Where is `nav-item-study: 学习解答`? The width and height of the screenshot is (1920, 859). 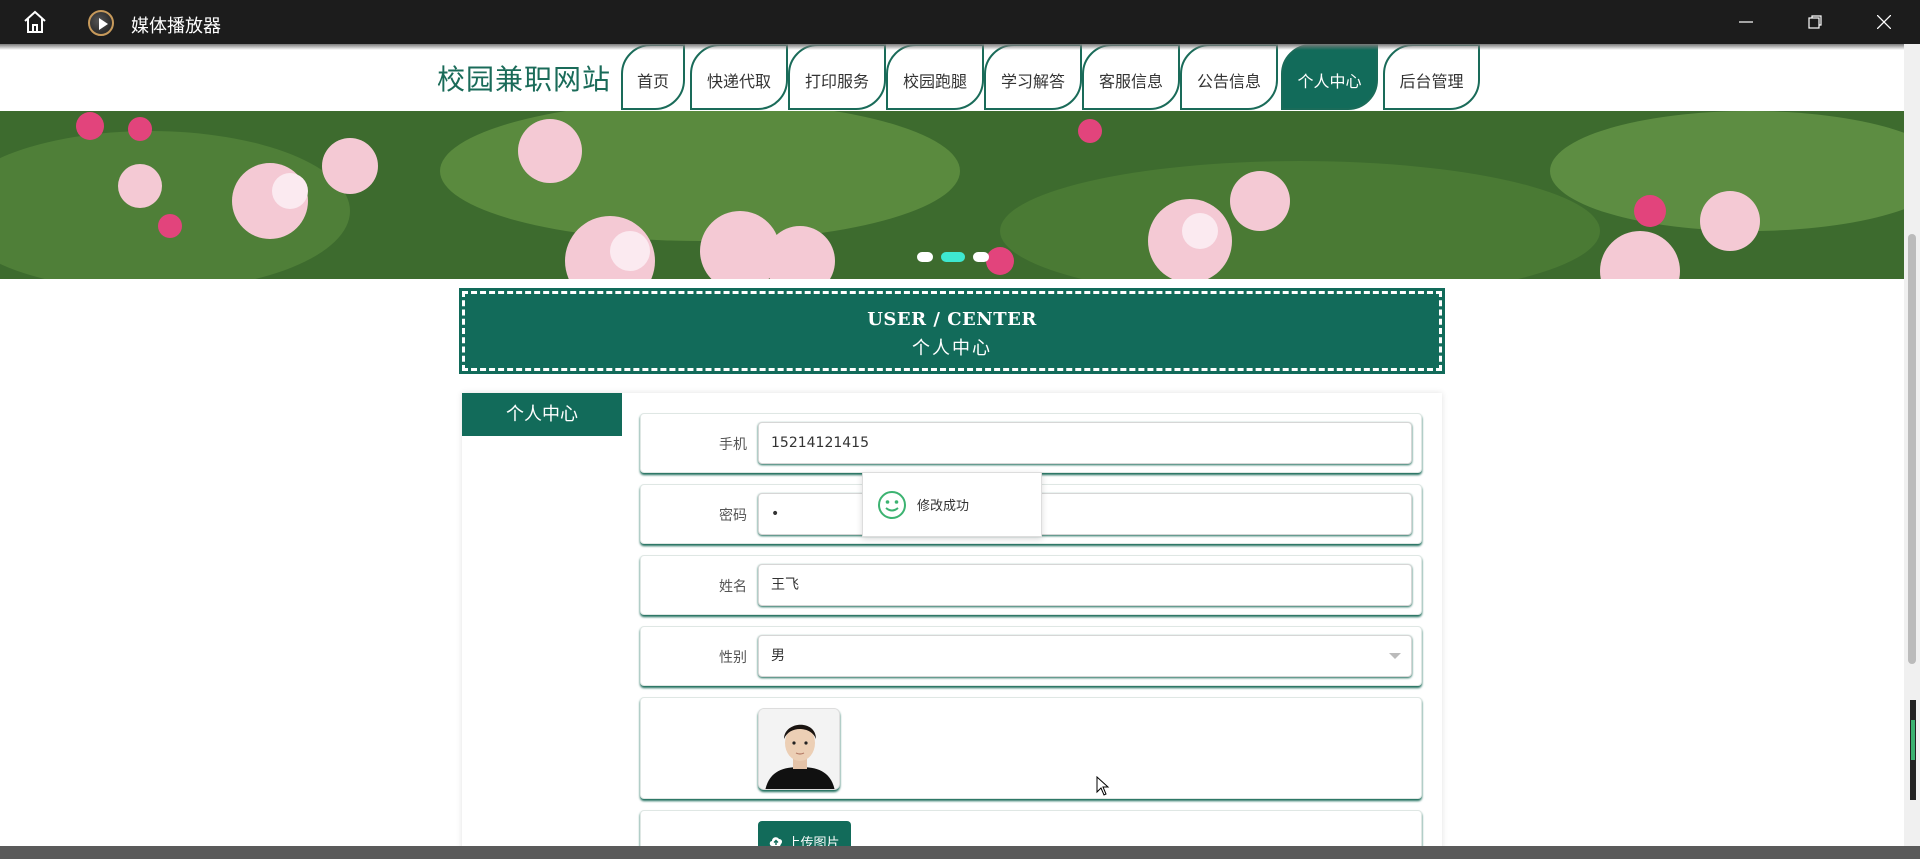
nav-item-study: 学习解答 is located at coordinates (1033, 77).